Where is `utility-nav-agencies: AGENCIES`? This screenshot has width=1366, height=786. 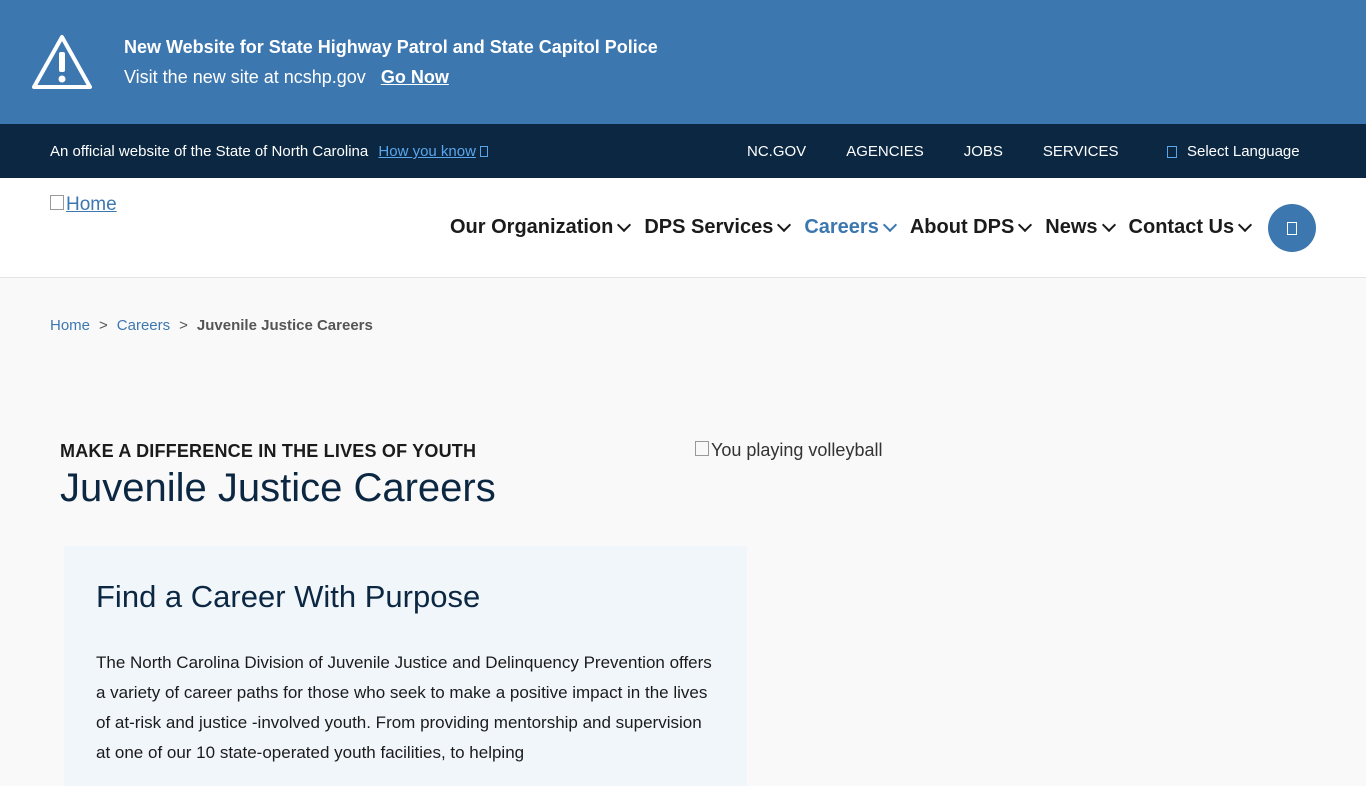 utility-nav-agencies: AGENCIES is located at coordinates (885, 151).